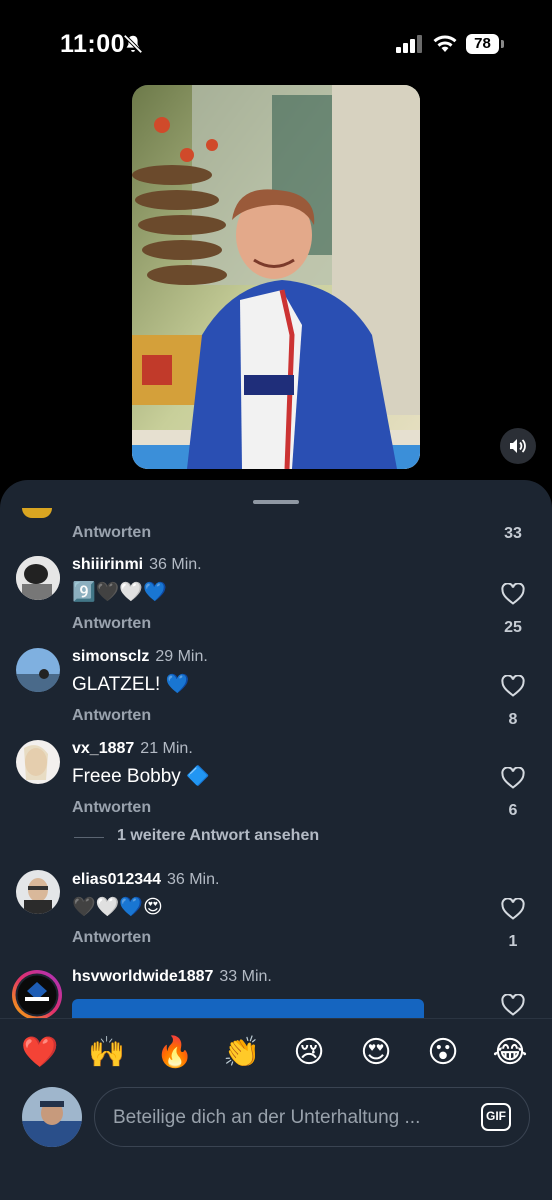 This screenshot has width=552, height=1200. Describe the element at coordinates (181, 656) in the screenshot. I see `comment-time: 29 Min.` at that location.